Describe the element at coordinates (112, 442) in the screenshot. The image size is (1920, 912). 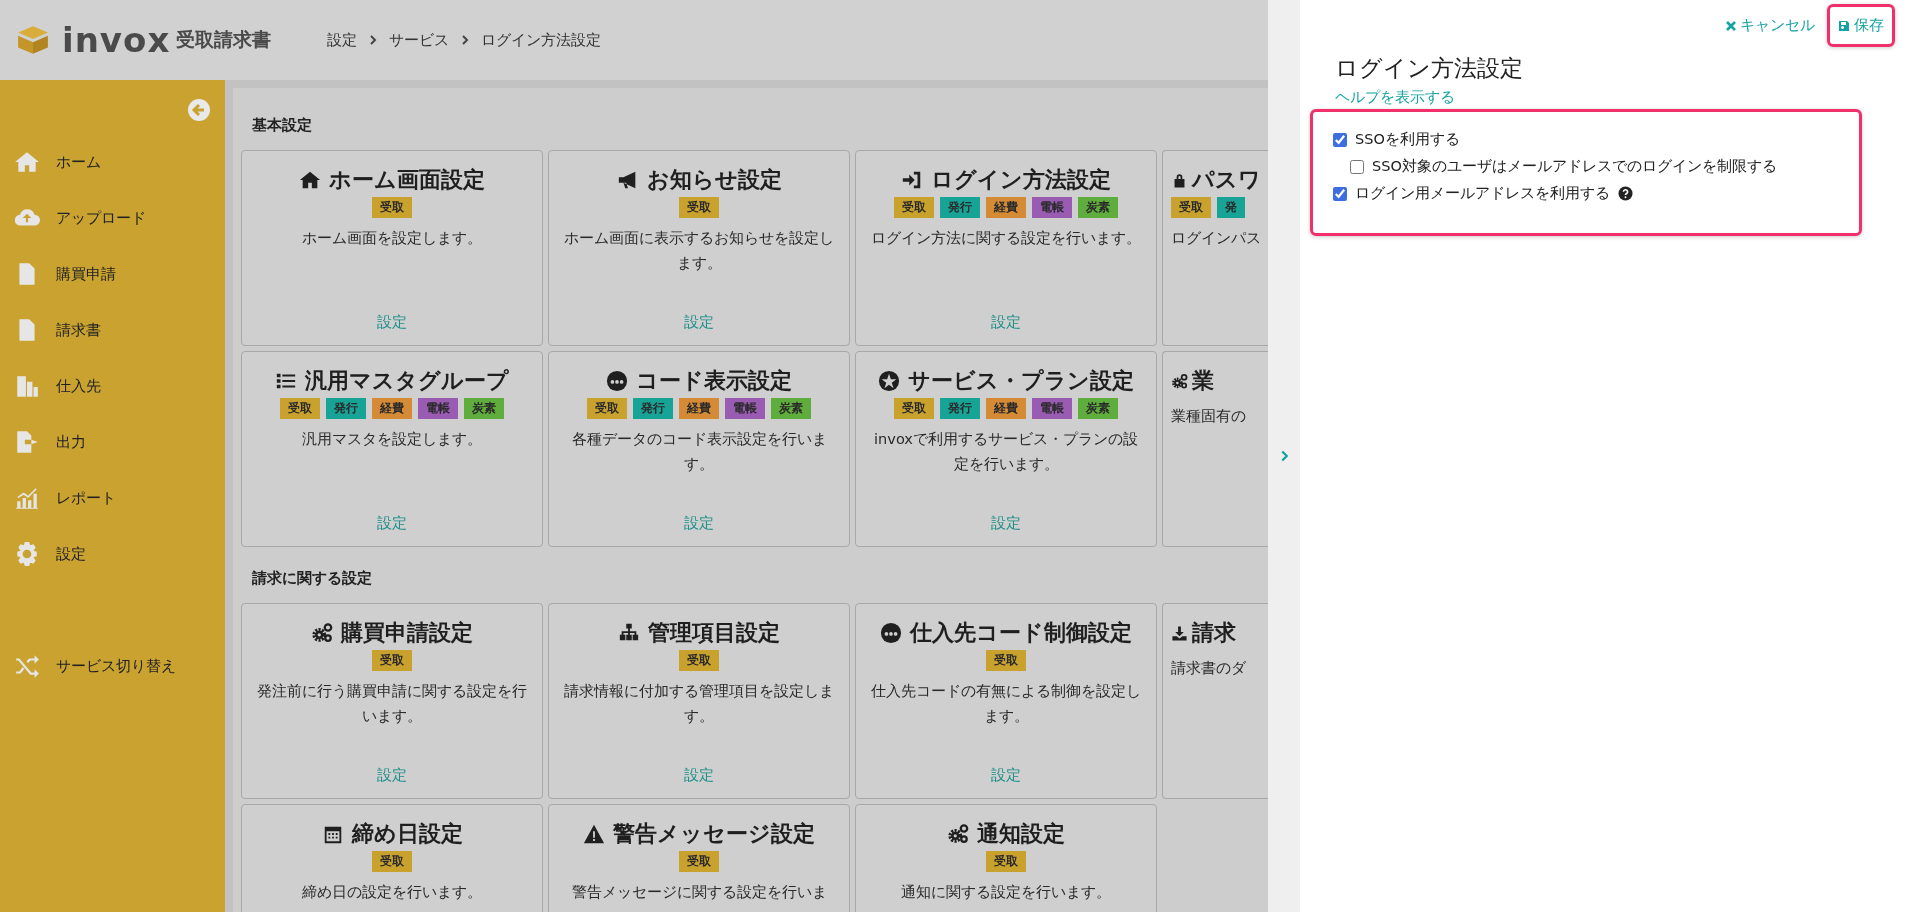
I see `sidebar-item: 出力` at that location.